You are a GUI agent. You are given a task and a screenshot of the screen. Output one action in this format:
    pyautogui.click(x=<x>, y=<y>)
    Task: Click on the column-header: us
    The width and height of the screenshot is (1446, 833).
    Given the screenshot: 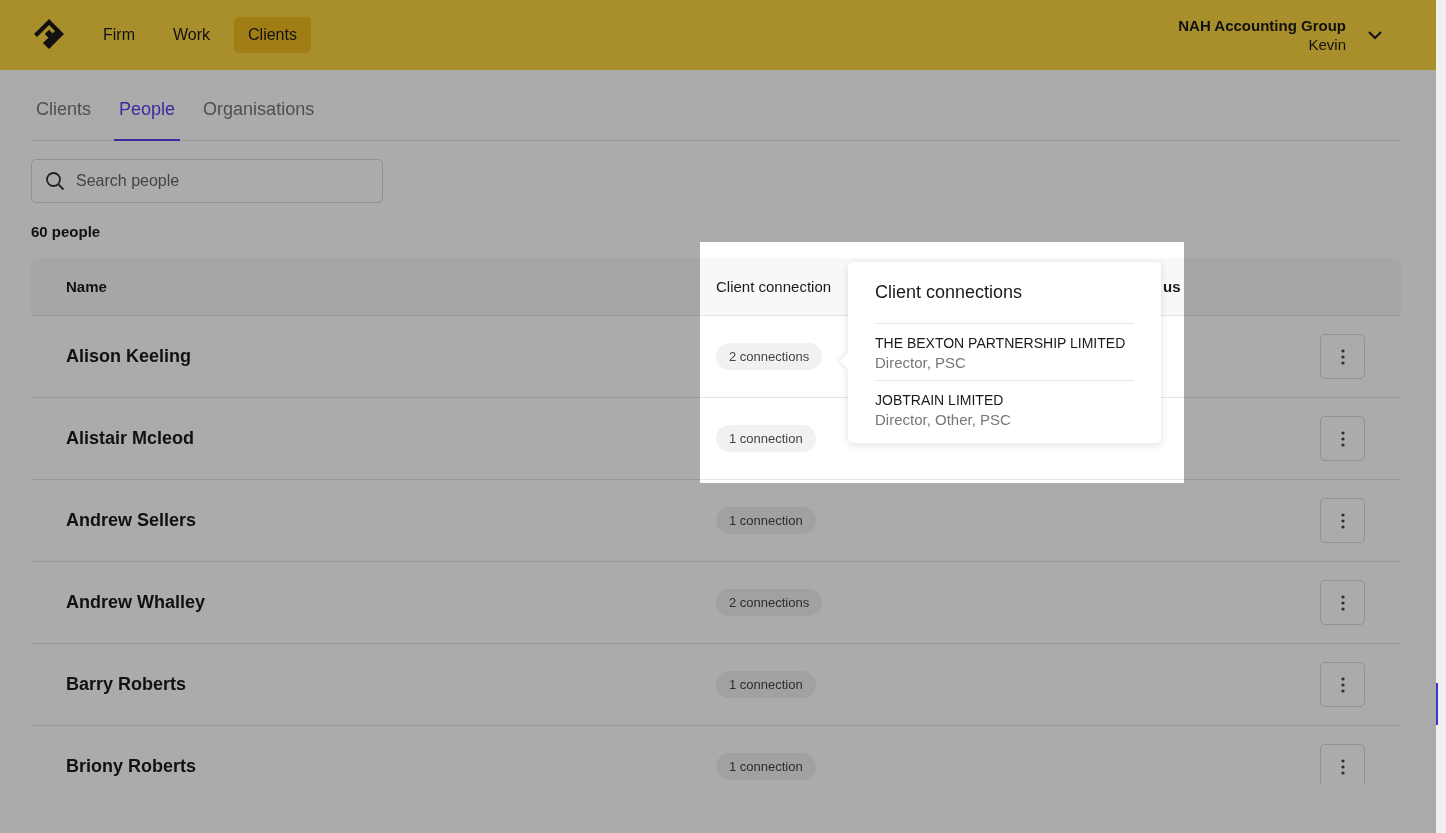 What is the action you would take?
    pyautogui.click(x=1172, y=286)
    